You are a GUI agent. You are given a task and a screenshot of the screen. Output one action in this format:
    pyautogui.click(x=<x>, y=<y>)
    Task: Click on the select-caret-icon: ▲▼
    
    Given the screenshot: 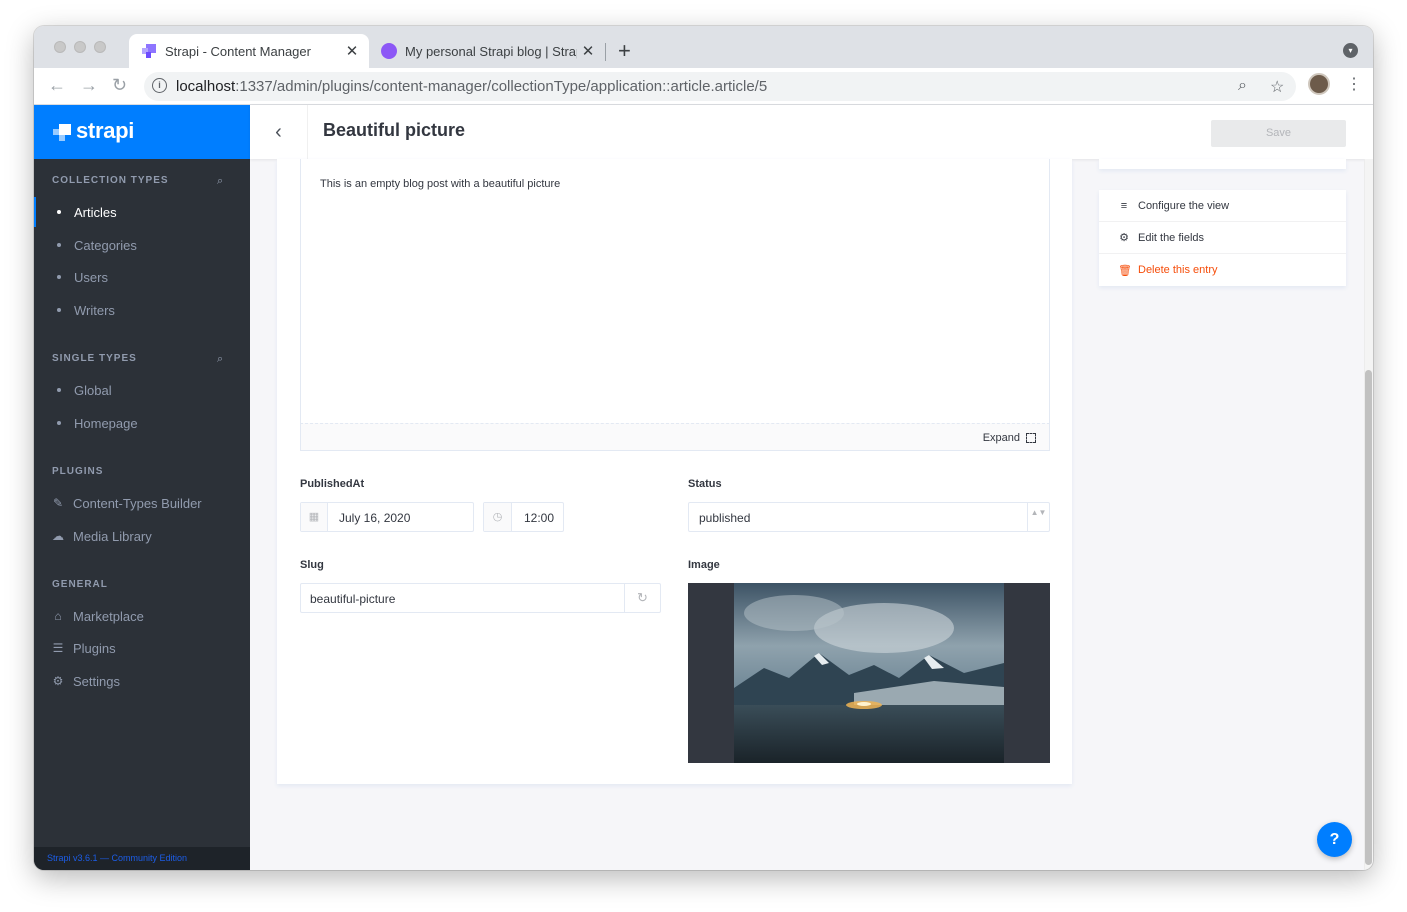 What is the action you would take?
    pyautogui.click(x=1038, y=517)
    